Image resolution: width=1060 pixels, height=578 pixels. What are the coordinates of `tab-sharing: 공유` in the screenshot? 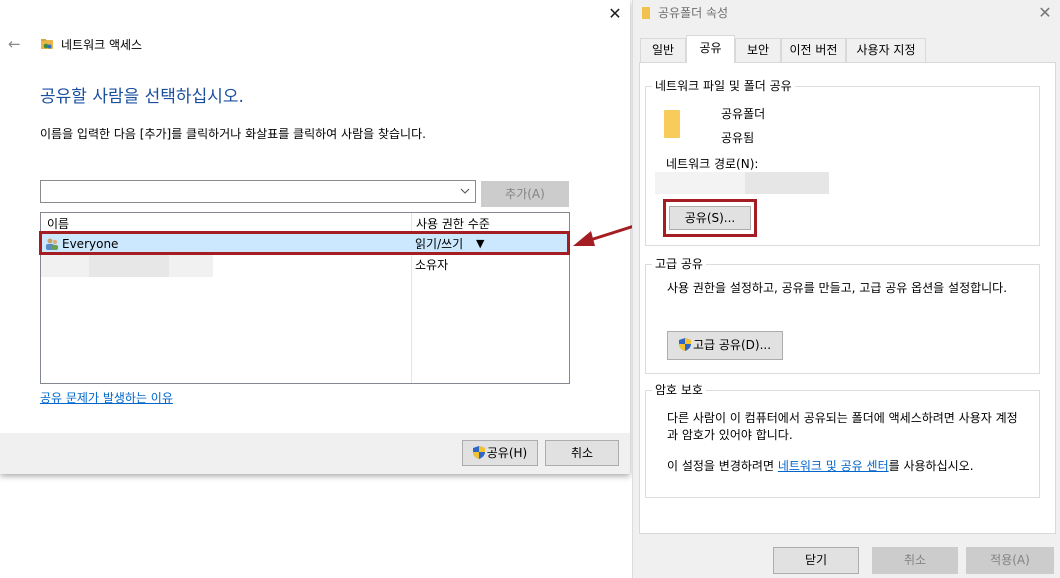 It's located at (710, 49).